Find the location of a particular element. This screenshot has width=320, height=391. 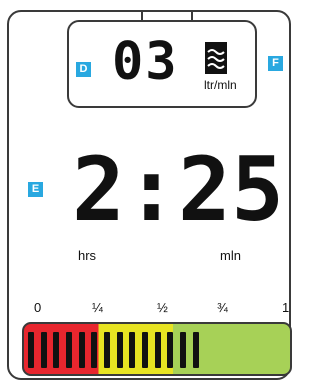

tag-f: F is located at coordinates (275, 63).